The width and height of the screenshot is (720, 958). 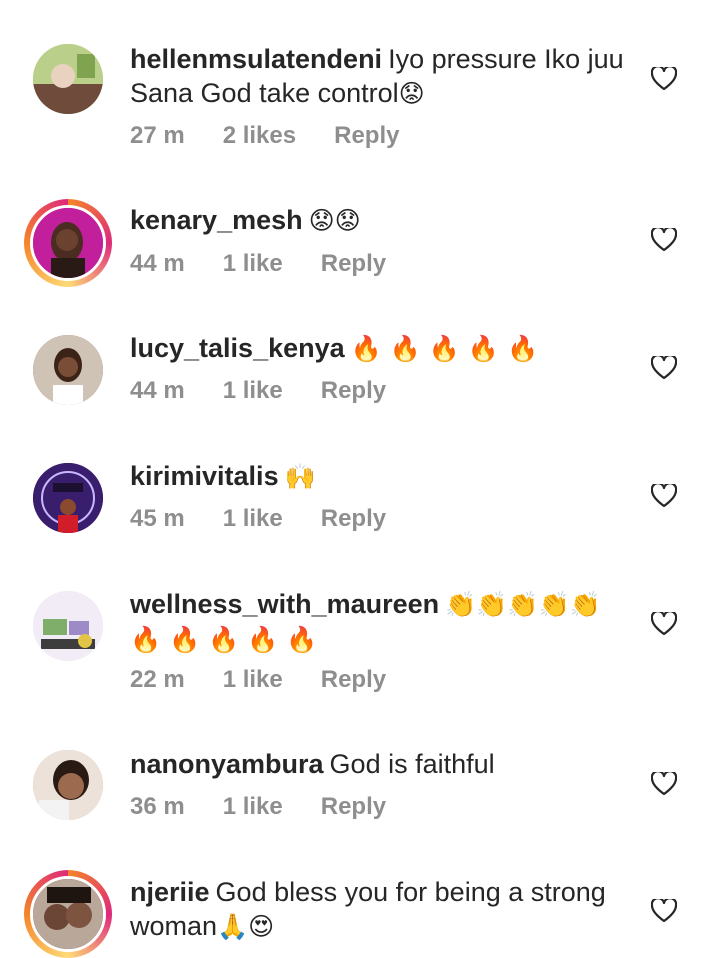 I want to click on comment-meta: 27 m 2 likes Reply, so click(x=283, y=136).